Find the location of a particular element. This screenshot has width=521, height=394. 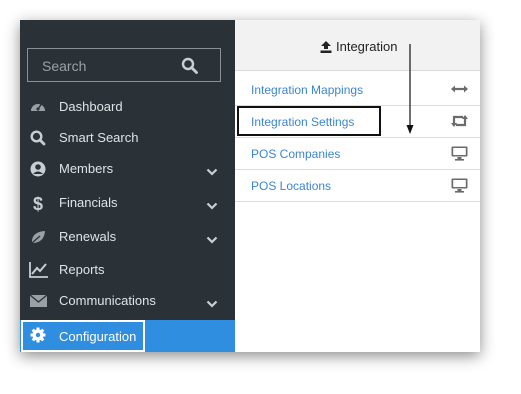

list-item-integration-mappings: Integration Mappings is located at coordinates (357, 90).